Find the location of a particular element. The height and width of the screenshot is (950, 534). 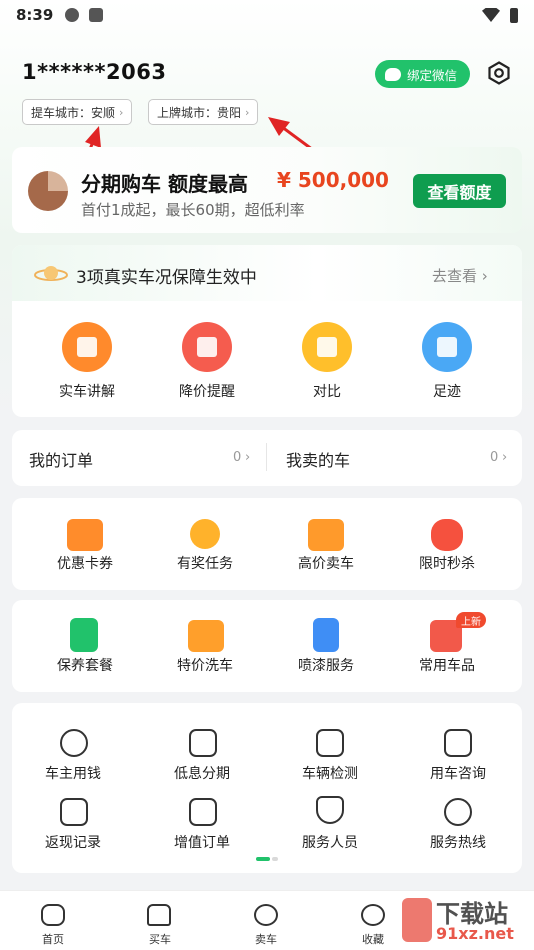

tool-label: 服务热线 is located at coordinates (458, 842).